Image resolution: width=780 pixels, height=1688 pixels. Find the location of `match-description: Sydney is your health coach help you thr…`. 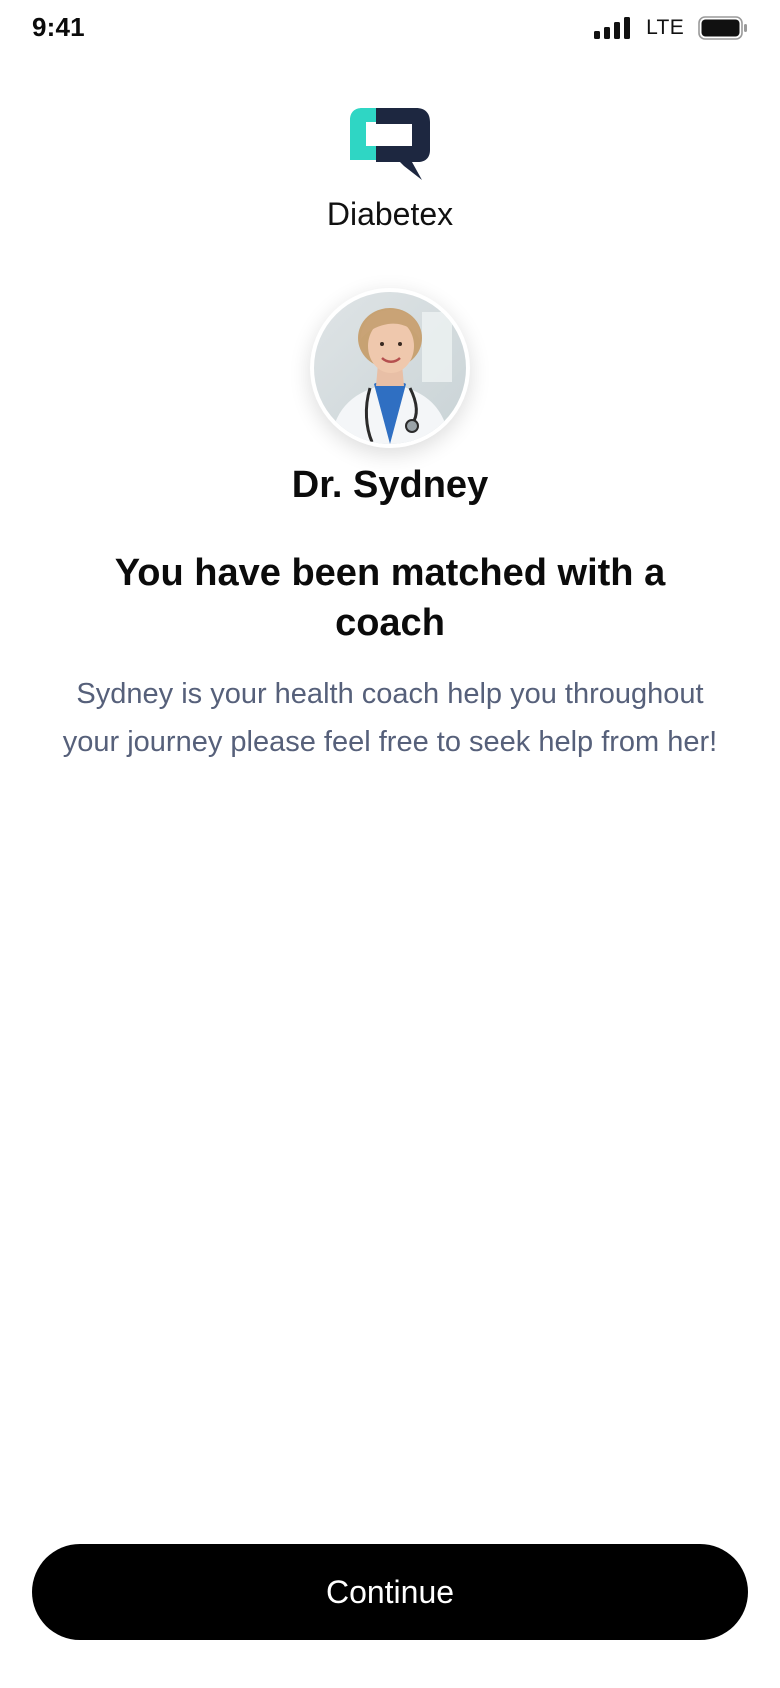

match-description: Sydney is your health coach help you thr… is located at coordinates (390, 718).